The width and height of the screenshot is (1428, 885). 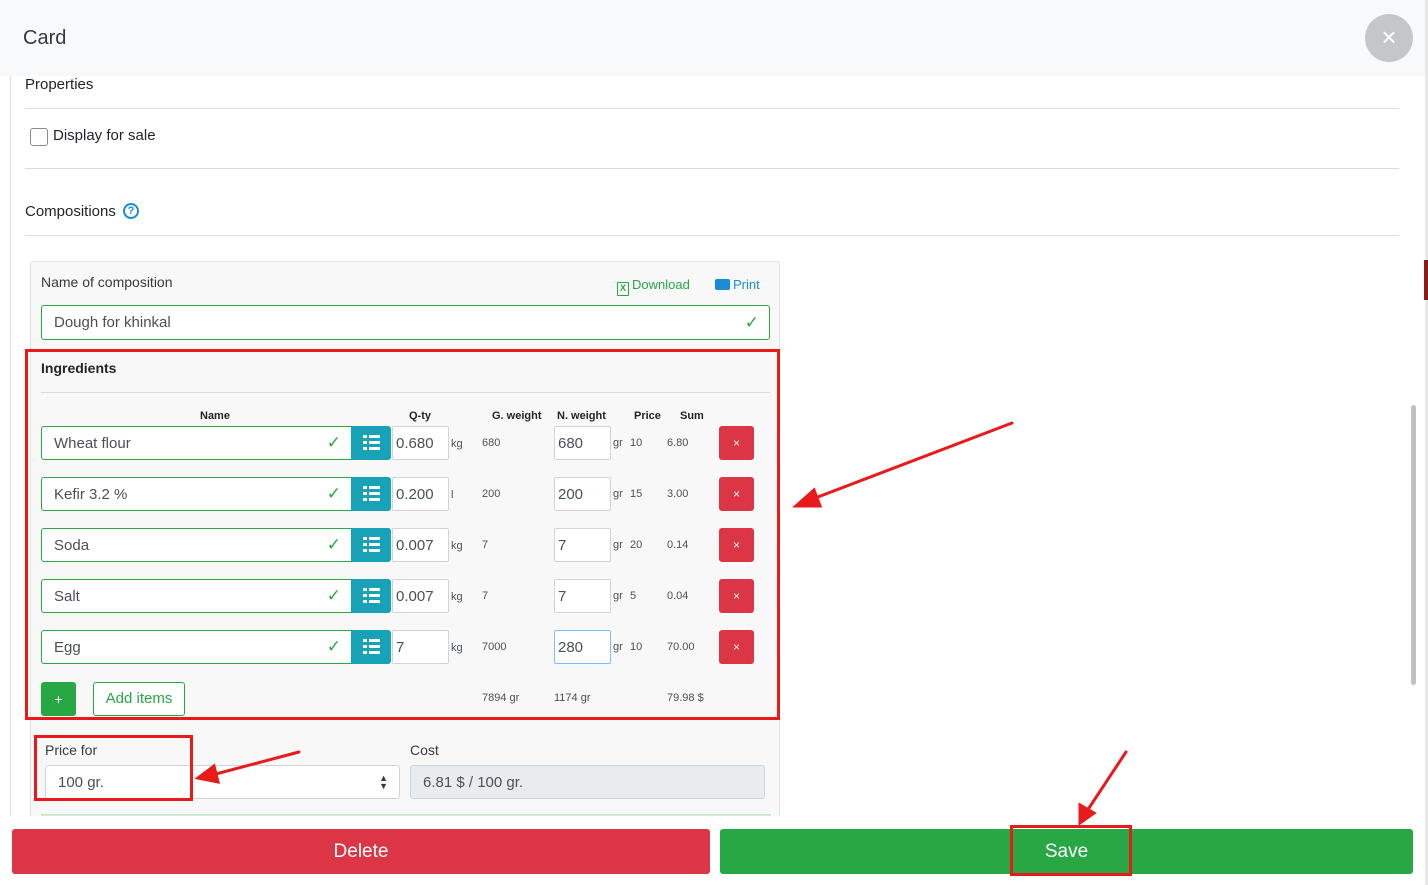 What do you see at coordinates (104, 135) in the screenshot?
I see `display-for-sale-label: Display for sale` at bounding box center [104, 135].